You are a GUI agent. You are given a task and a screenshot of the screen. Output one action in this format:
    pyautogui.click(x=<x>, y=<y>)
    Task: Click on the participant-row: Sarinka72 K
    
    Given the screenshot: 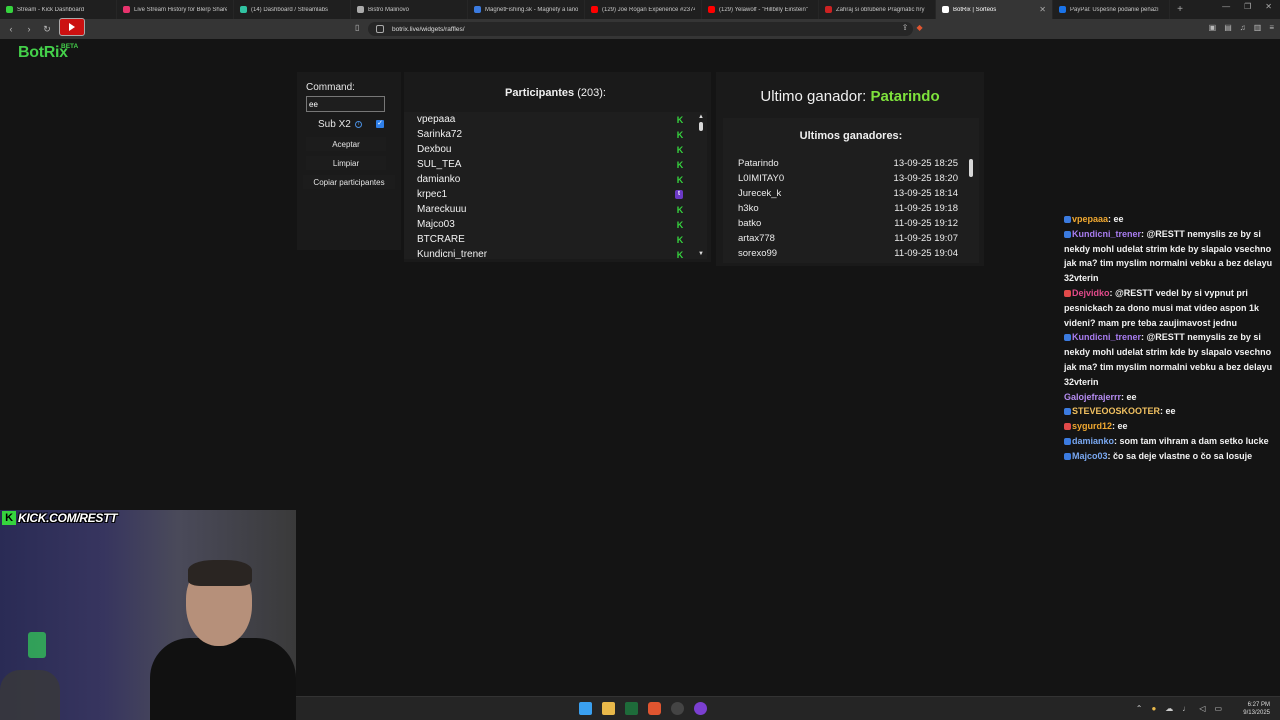 What is the action you would take?
    pyautogui.click(x=555, y=134)
    